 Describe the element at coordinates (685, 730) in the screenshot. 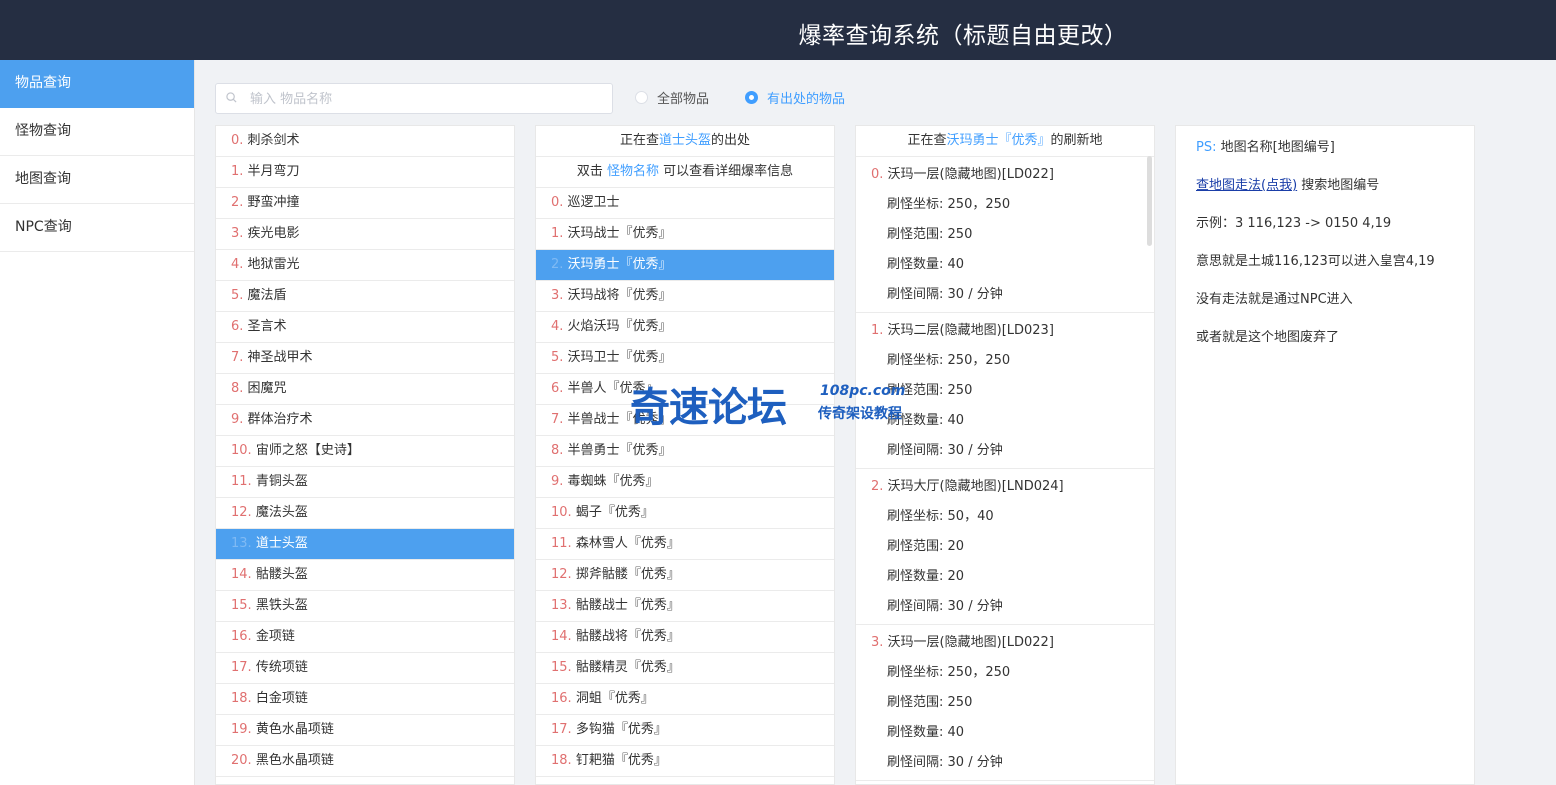

I see `monster-row: 17. 多钩猫『优秀』` at that location.